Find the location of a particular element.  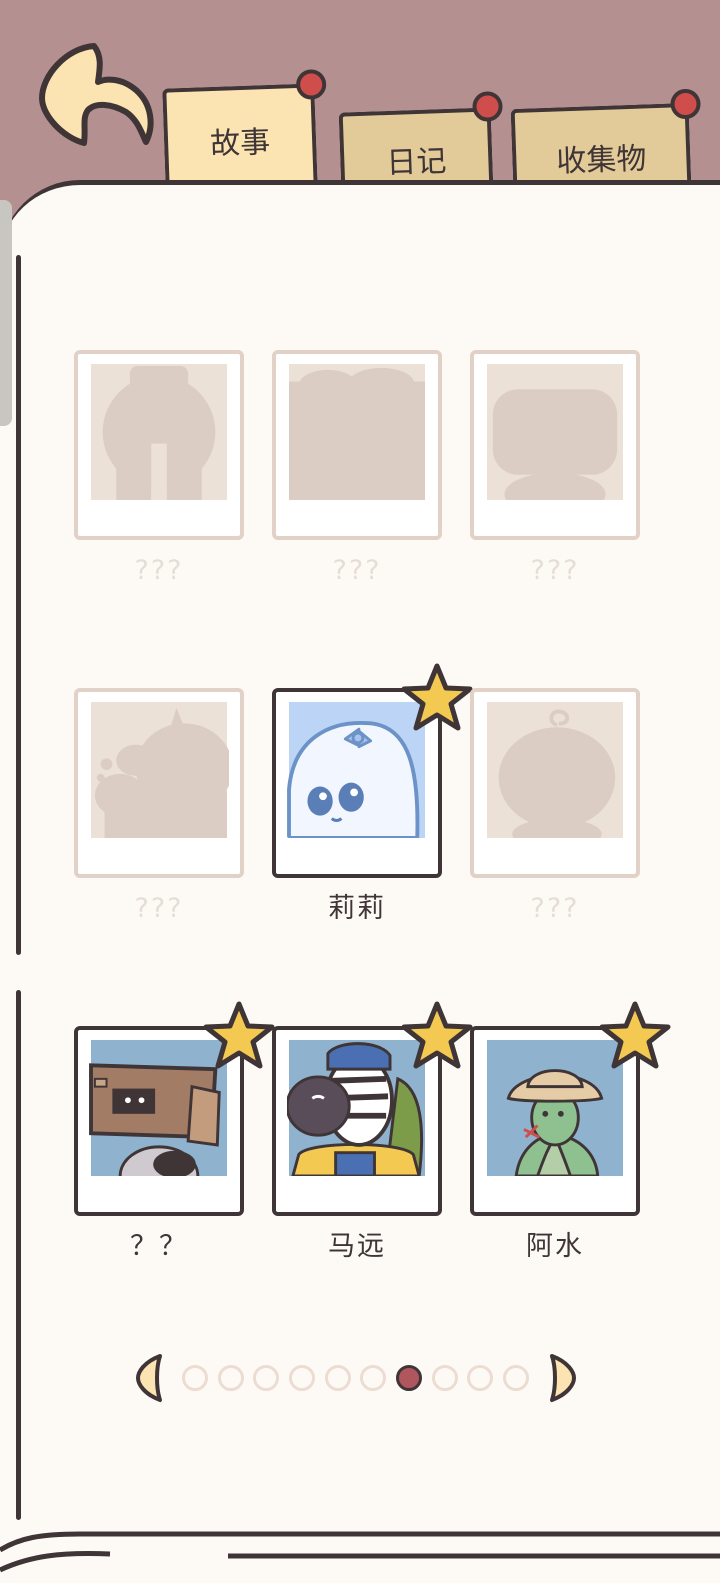

character-name: 阿水 is located at coordinates (555, 1246).